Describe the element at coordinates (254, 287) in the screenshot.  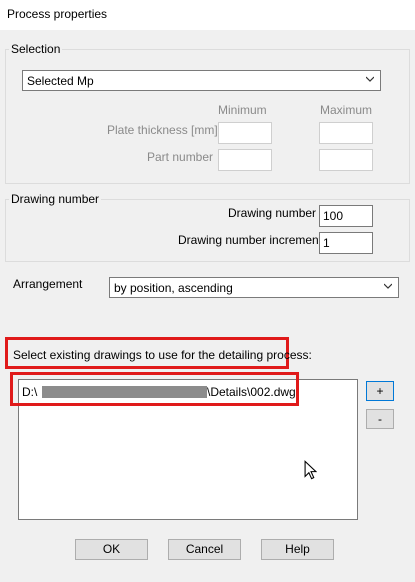
I see `arrangement-dropdown: by position, ascending` at that location.